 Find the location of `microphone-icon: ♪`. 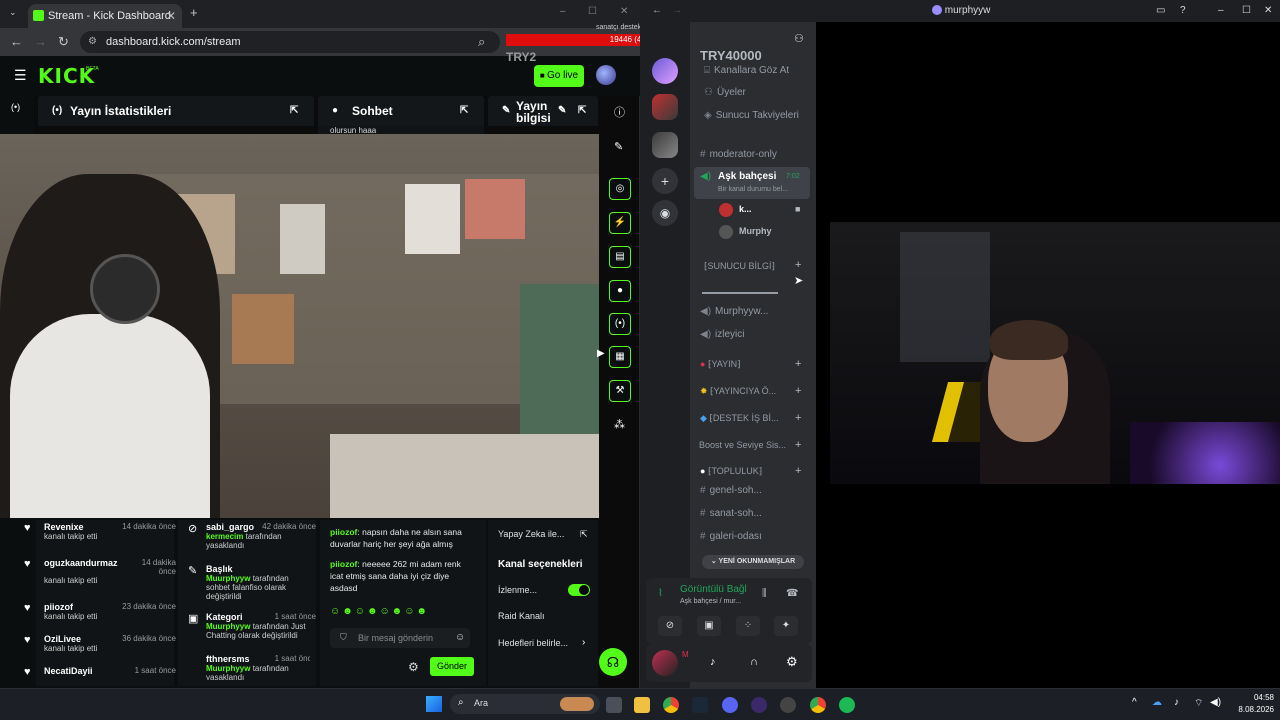

microphone-icon: ♪ is located at coordinates (713, 662).